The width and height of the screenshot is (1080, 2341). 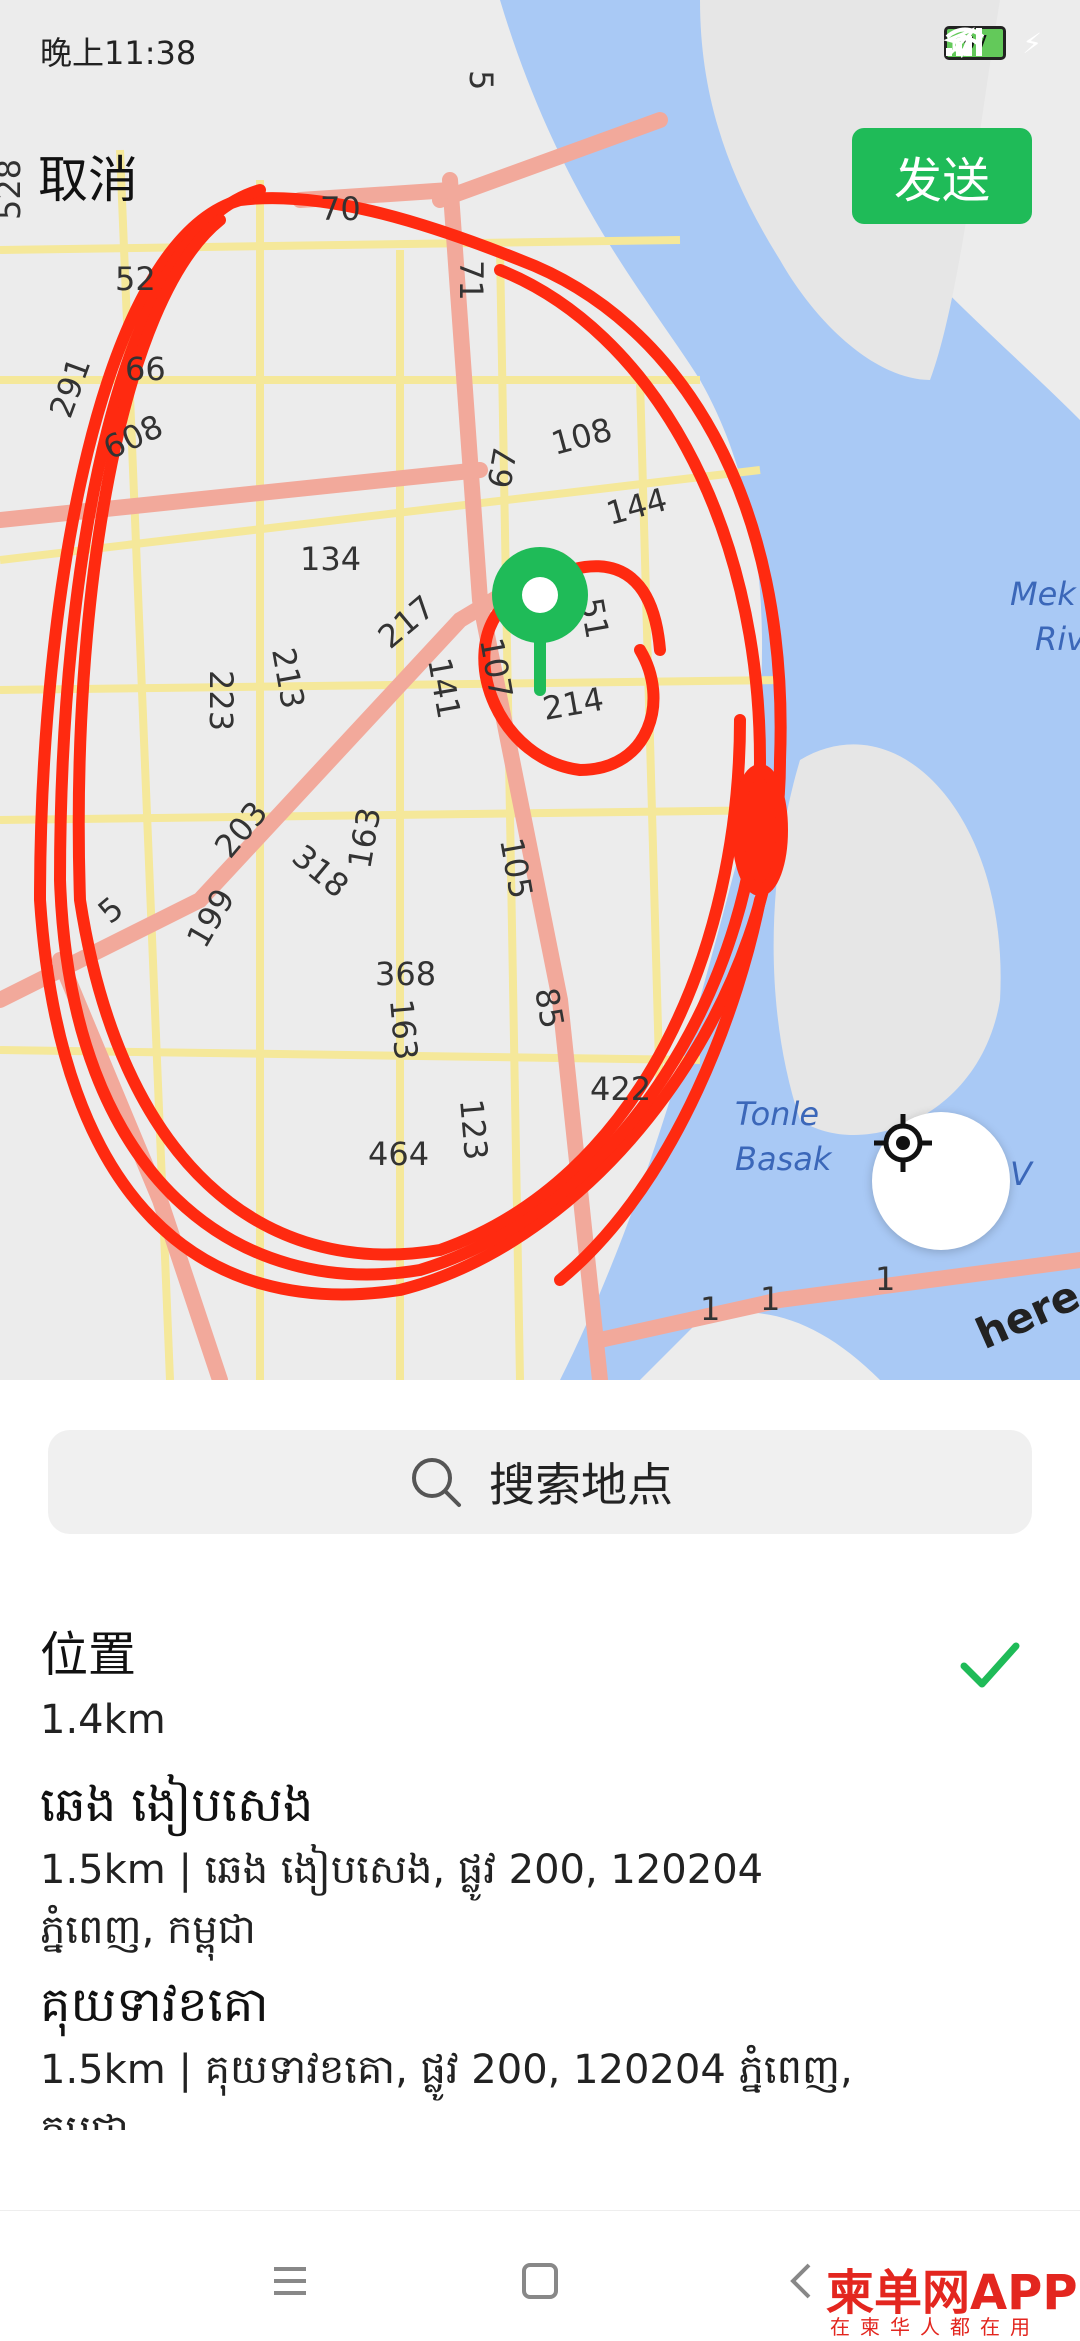 What do you see at coordinates (444, 688) in the screenshot?
I see `road-label: 141` at bounding box center [444, 688].